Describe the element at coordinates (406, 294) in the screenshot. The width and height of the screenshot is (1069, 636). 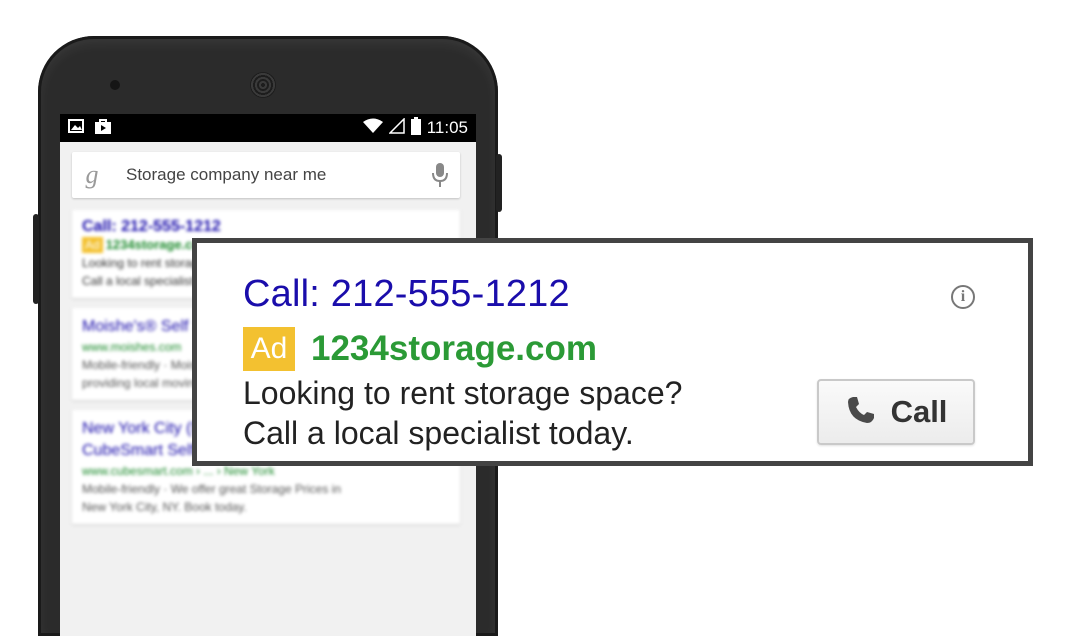
I see `ad-call-link: Call: 212-555-1212` at that location.